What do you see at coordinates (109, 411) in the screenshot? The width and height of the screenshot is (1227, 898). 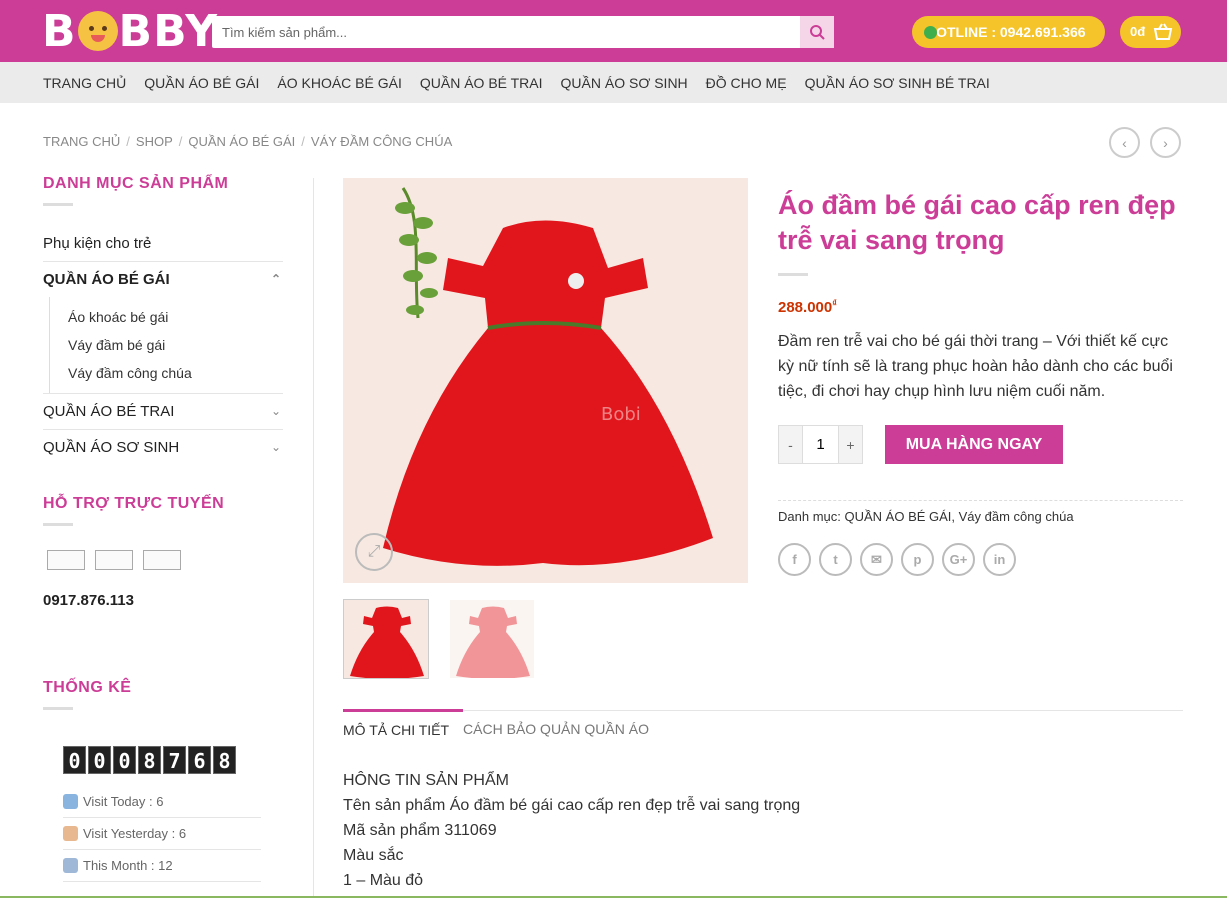 I see `sidebar-item-label: QUẦN ÁO BÉ TRAI` at bounding box center [109, 411].